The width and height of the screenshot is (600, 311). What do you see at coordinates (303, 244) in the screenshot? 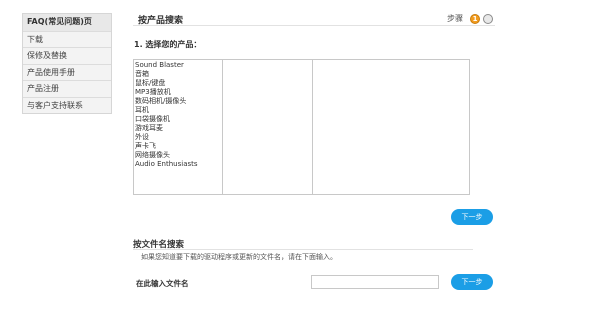
I see `file-search-title: 按文件名搜索` at bounding box center [303, 244].